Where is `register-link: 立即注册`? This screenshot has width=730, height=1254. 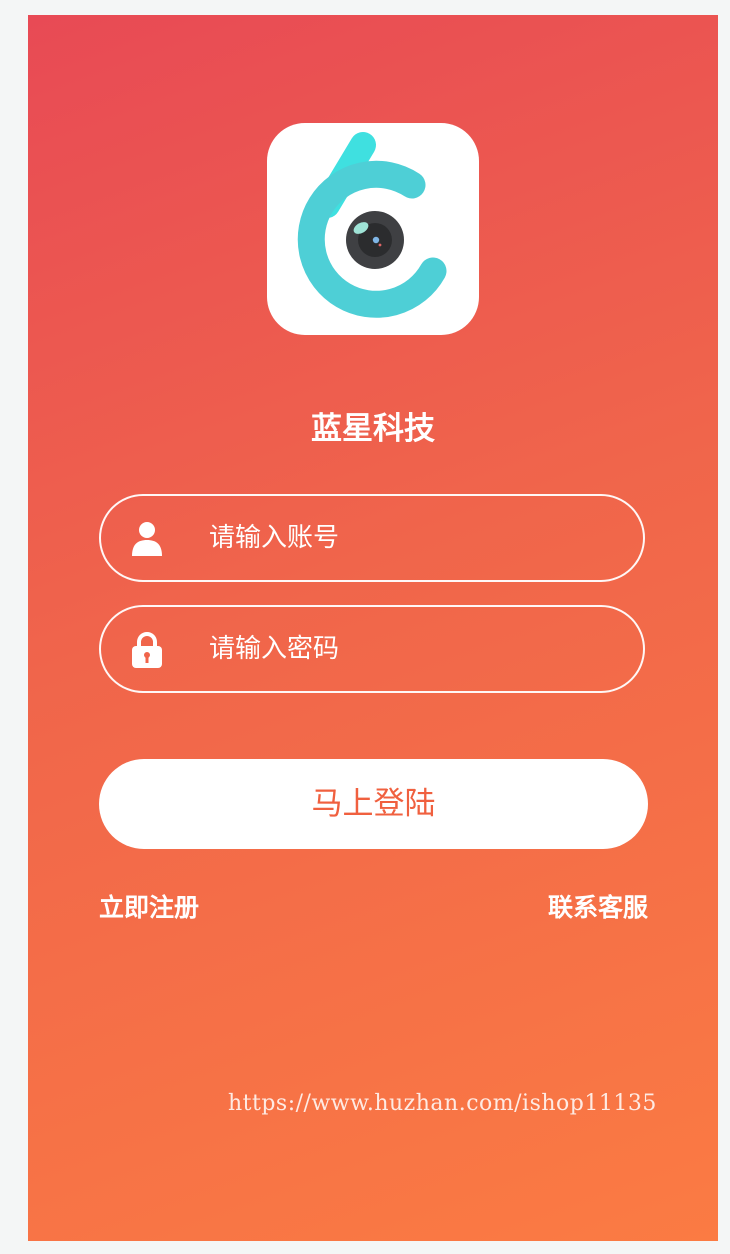
register-link: 立即注册 is located at coordinates (149, 908).